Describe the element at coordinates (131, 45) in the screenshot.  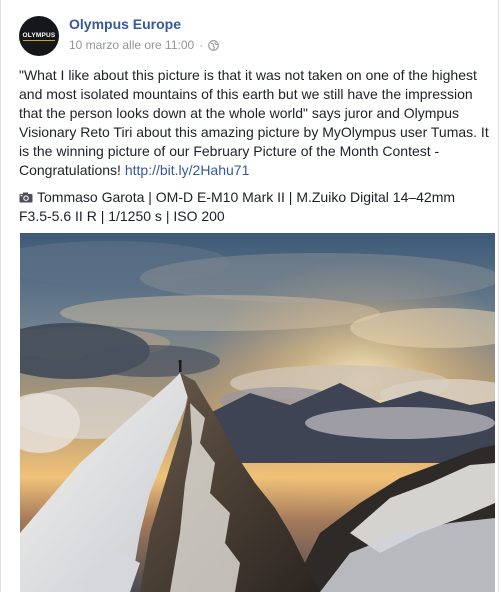
I see `post-timestamp: 10 marzo alle ore 11:00` at that location.